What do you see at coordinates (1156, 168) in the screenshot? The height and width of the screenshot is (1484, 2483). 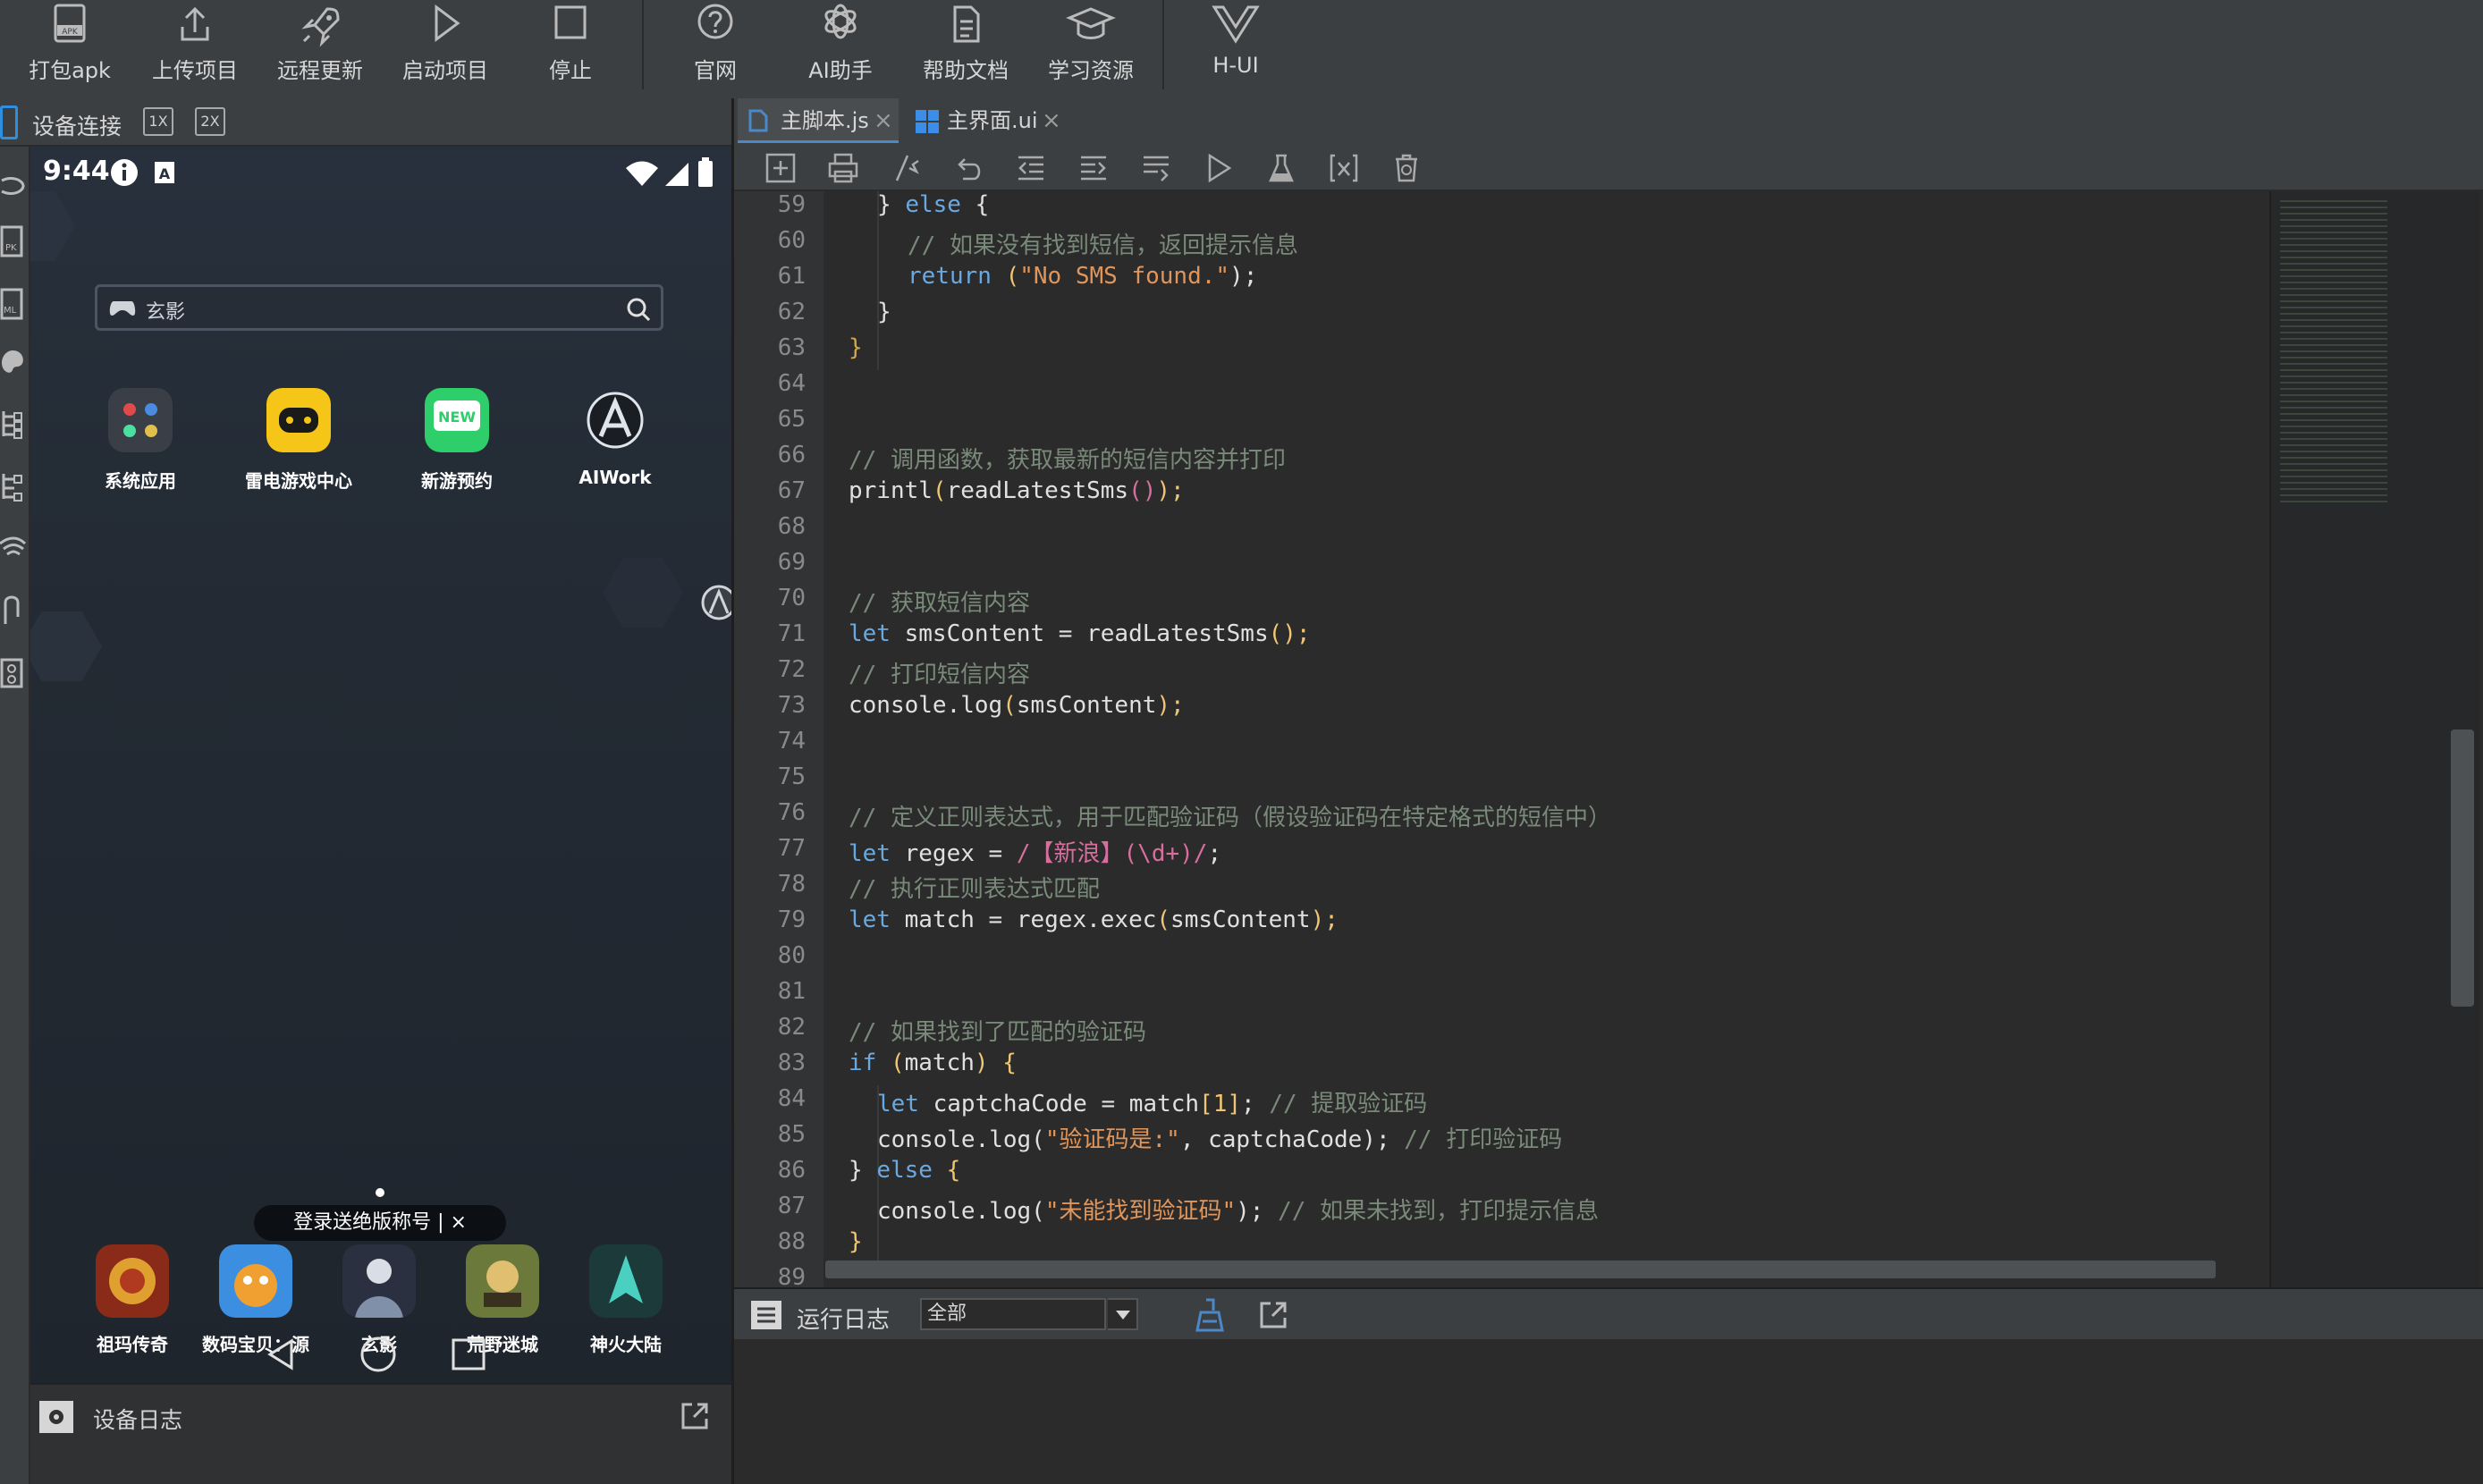 I see `format-icon` at bounding box center [1156, 168].